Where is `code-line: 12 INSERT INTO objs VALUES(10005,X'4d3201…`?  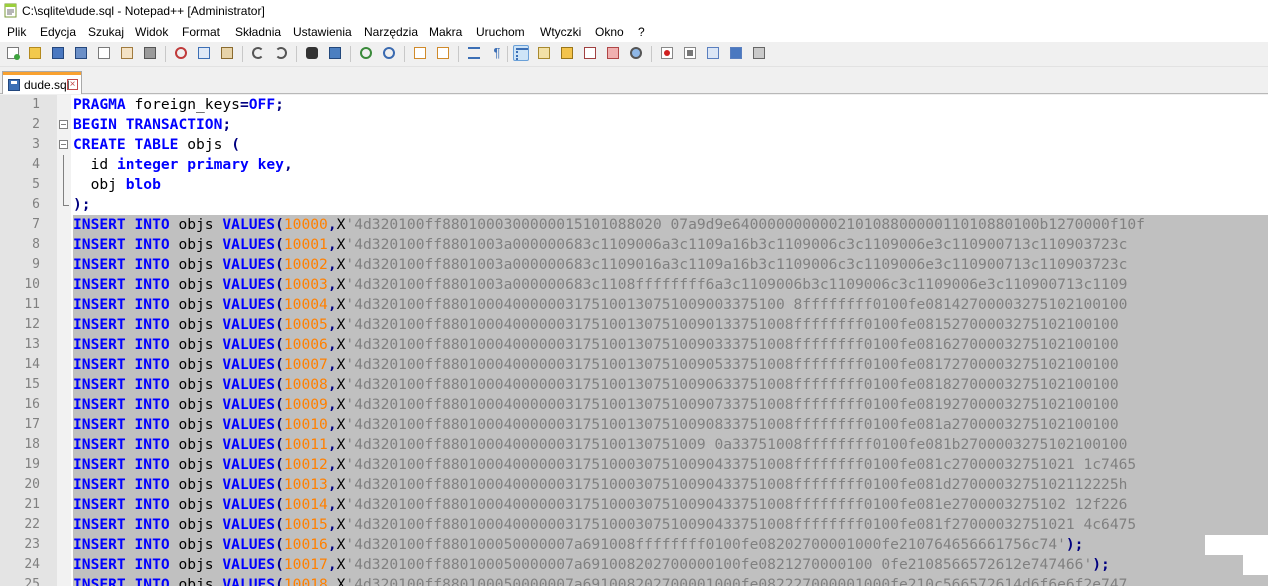
code-line: 12 INSERT INTO objs VALUES(10005,X'4d3201… is located at coordinates (634, 325).